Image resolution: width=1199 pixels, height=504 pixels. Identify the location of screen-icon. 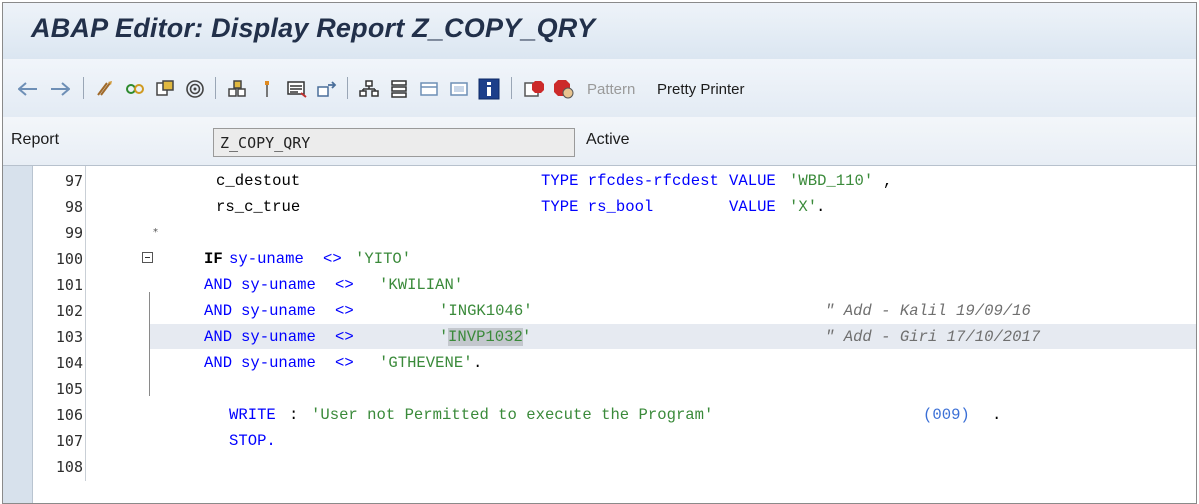
(429, 89).